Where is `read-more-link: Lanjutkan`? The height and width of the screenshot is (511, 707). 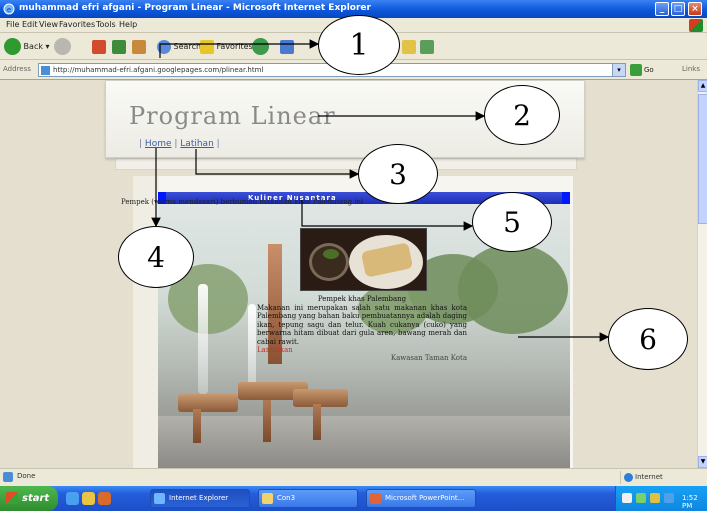 read-more-link: Lanjutkan is located at coordinates (275, 350).